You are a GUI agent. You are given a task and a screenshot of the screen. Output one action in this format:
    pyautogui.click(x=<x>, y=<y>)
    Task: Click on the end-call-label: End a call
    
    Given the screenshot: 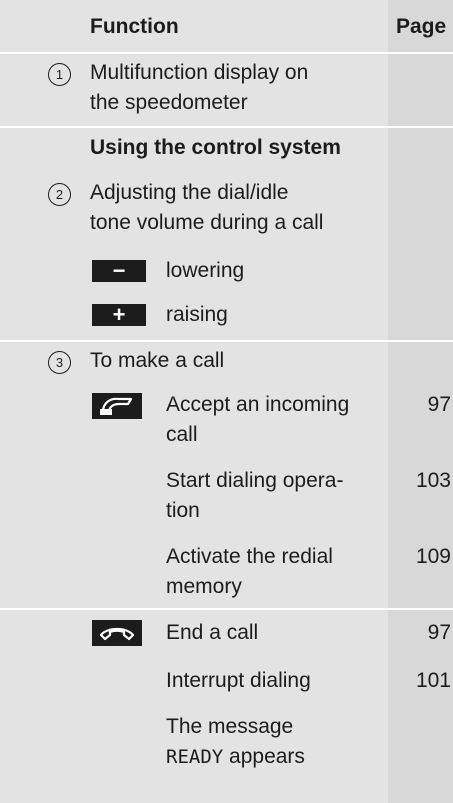 What is the action you would take?
    pyautogui.click(x=212, y=632)
    